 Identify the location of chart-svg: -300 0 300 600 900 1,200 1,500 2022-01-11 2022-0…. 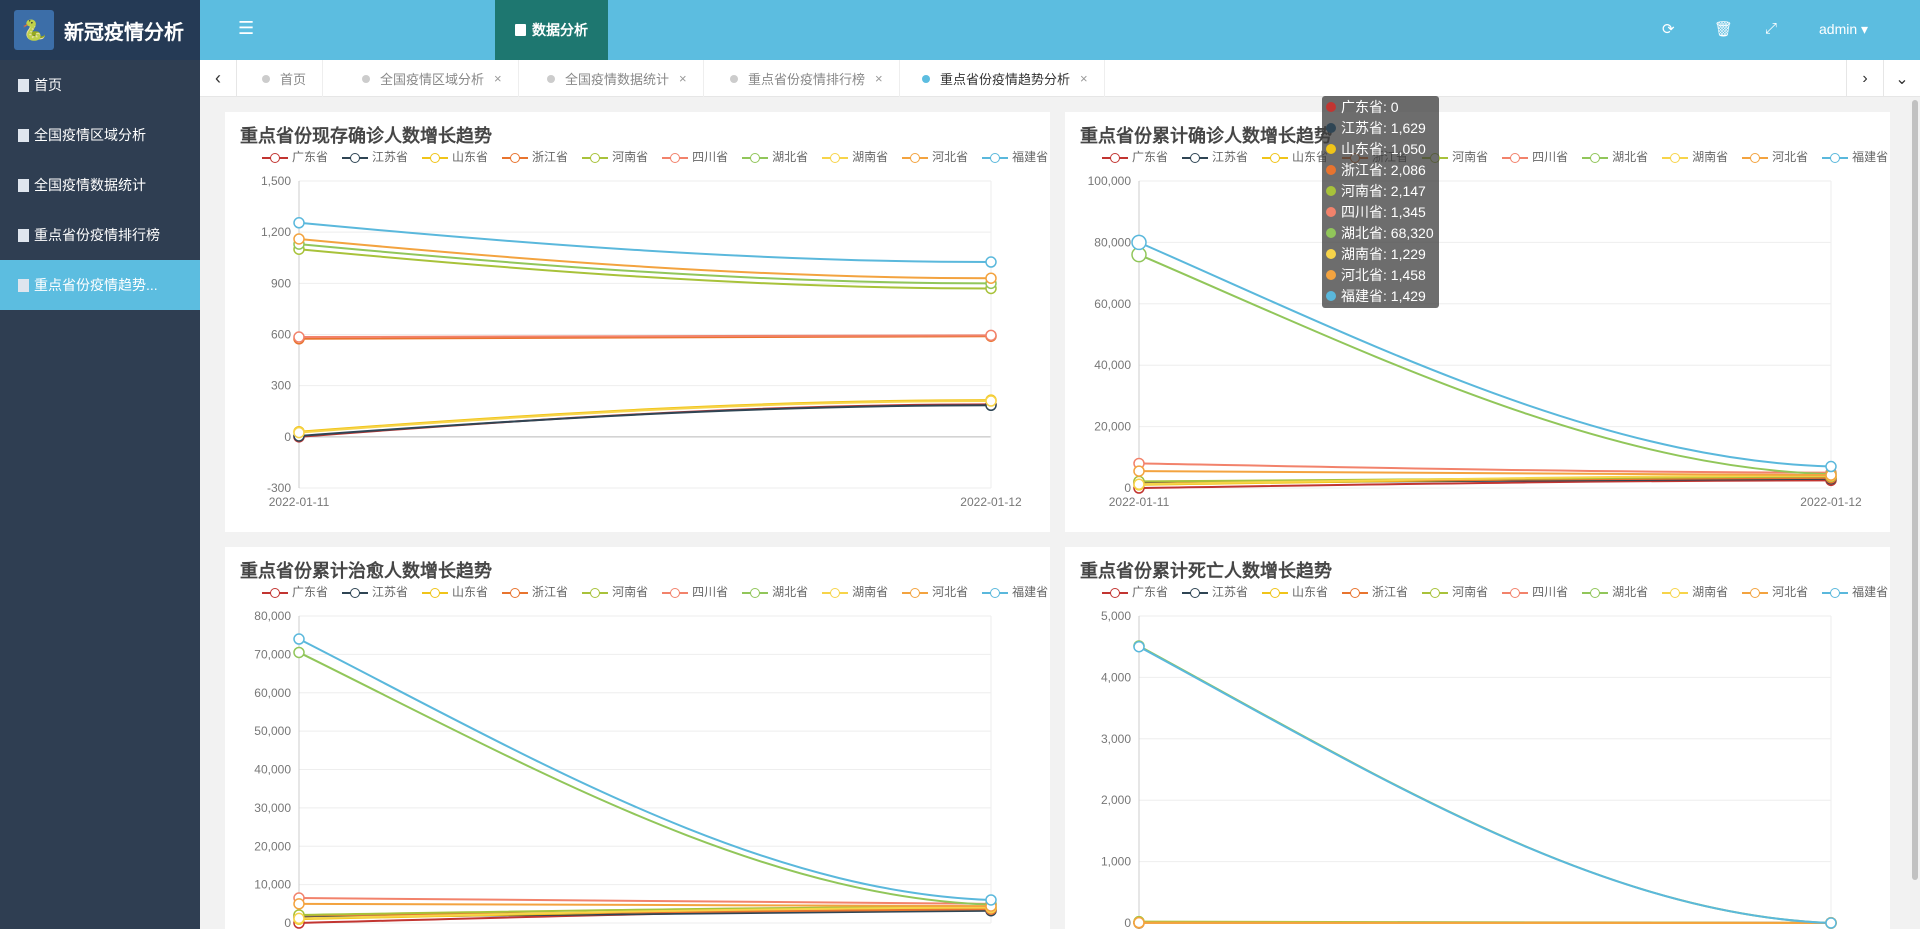
(641, 341).